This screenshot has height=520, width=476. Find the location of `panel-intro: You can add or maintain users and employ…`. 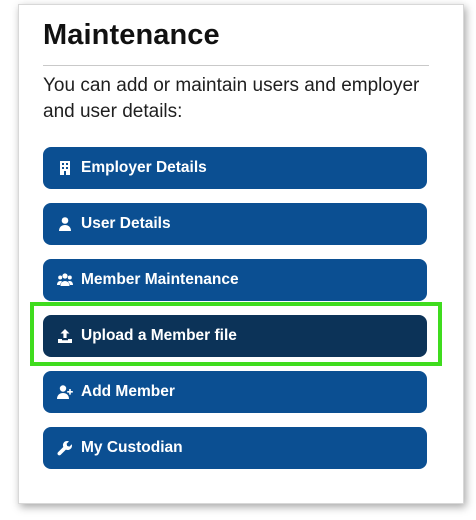

panel-intro: You can add or maintain users and employ… is located at coordinates (231, 98).